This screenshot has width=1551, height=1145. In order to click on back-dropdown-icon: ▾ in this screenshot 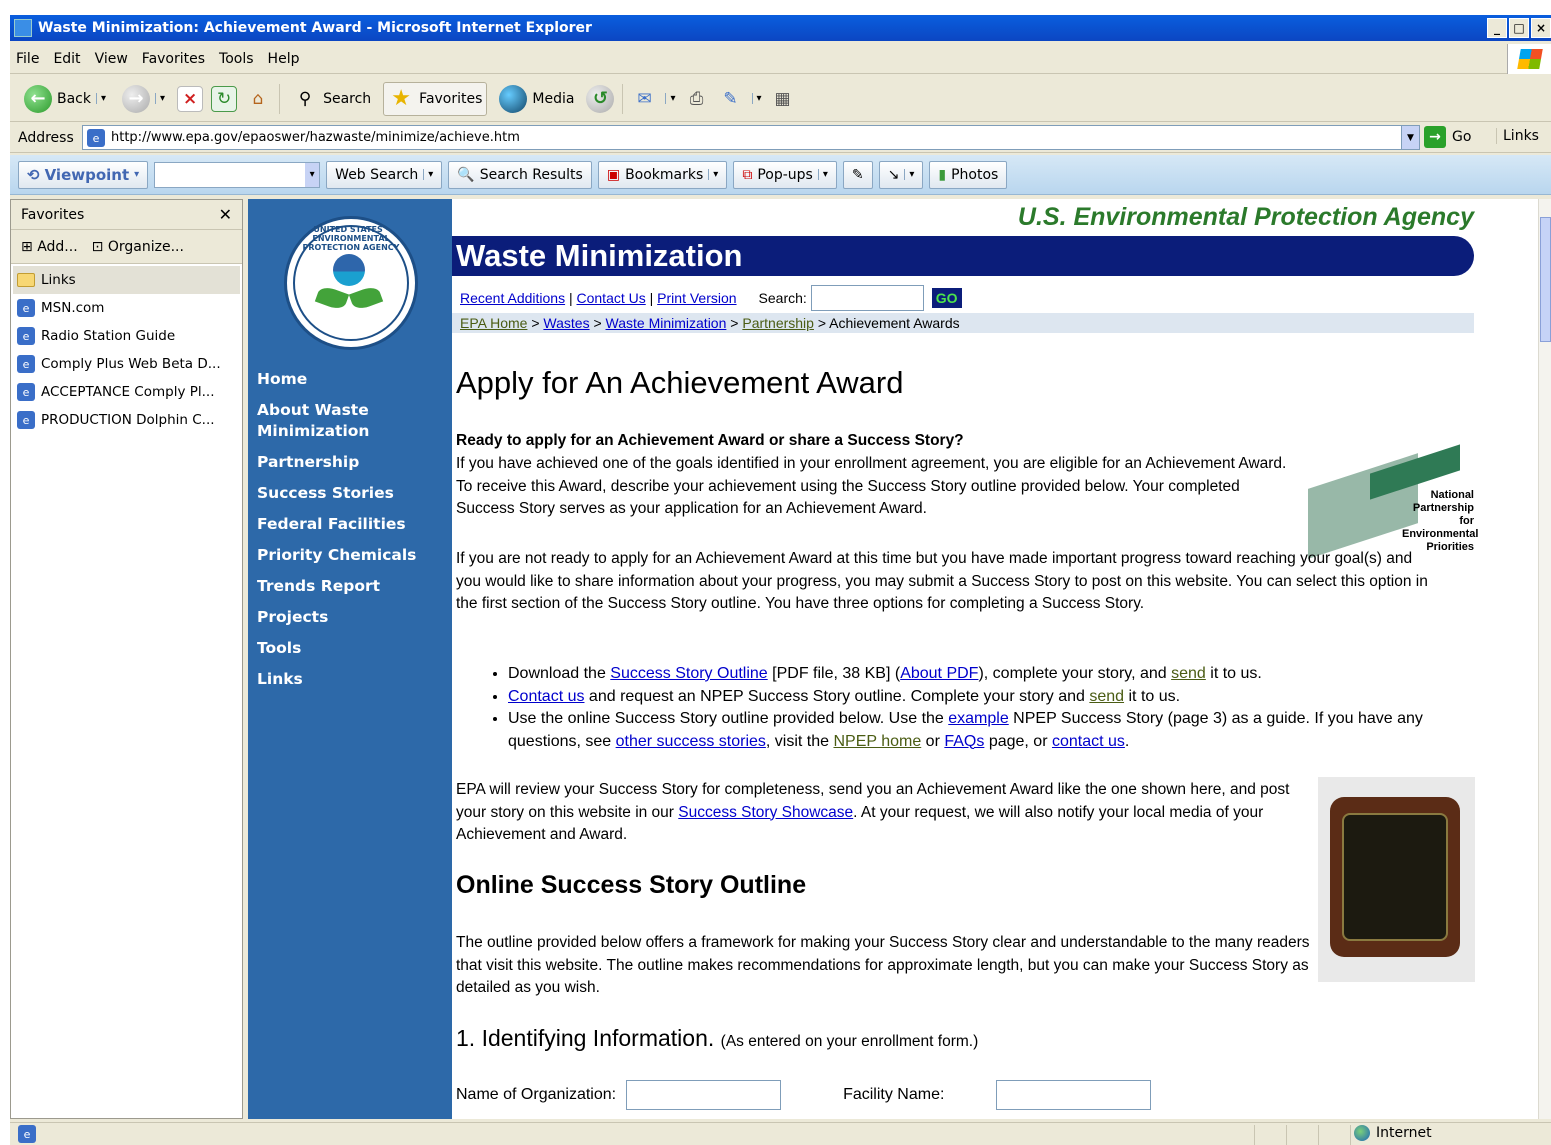, I will do `click(101, 98)`.